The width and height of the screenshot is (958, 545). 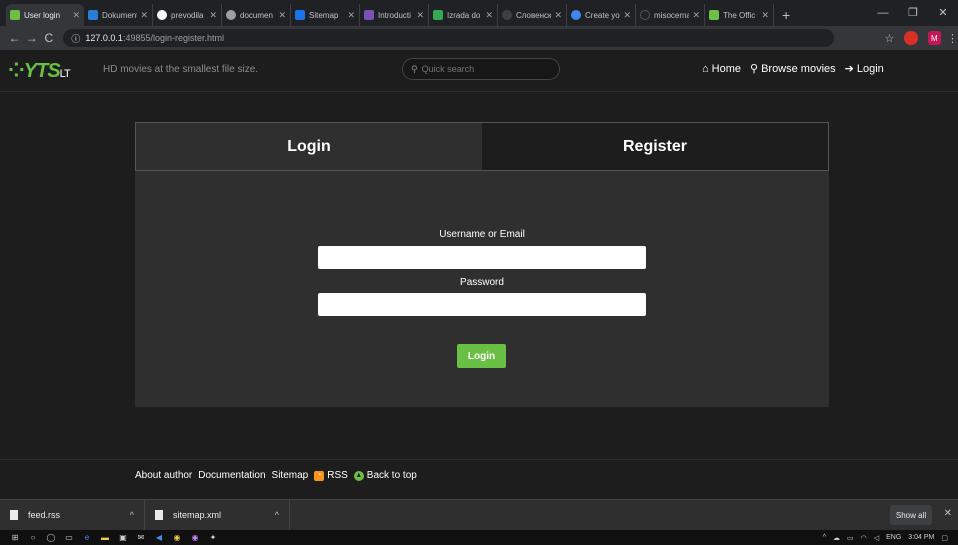 I want to click on quick-search-box: ⚲, so click(x=481, y=69).